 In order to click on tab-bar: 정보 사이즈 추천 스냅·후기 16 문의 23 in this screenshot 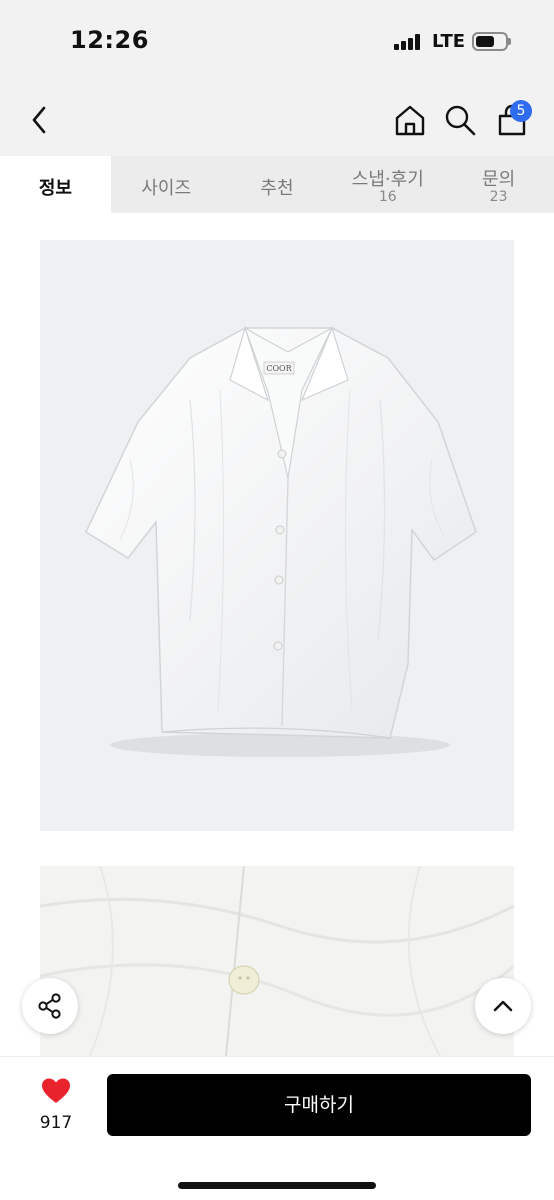, I will do `click(277, 184)`.